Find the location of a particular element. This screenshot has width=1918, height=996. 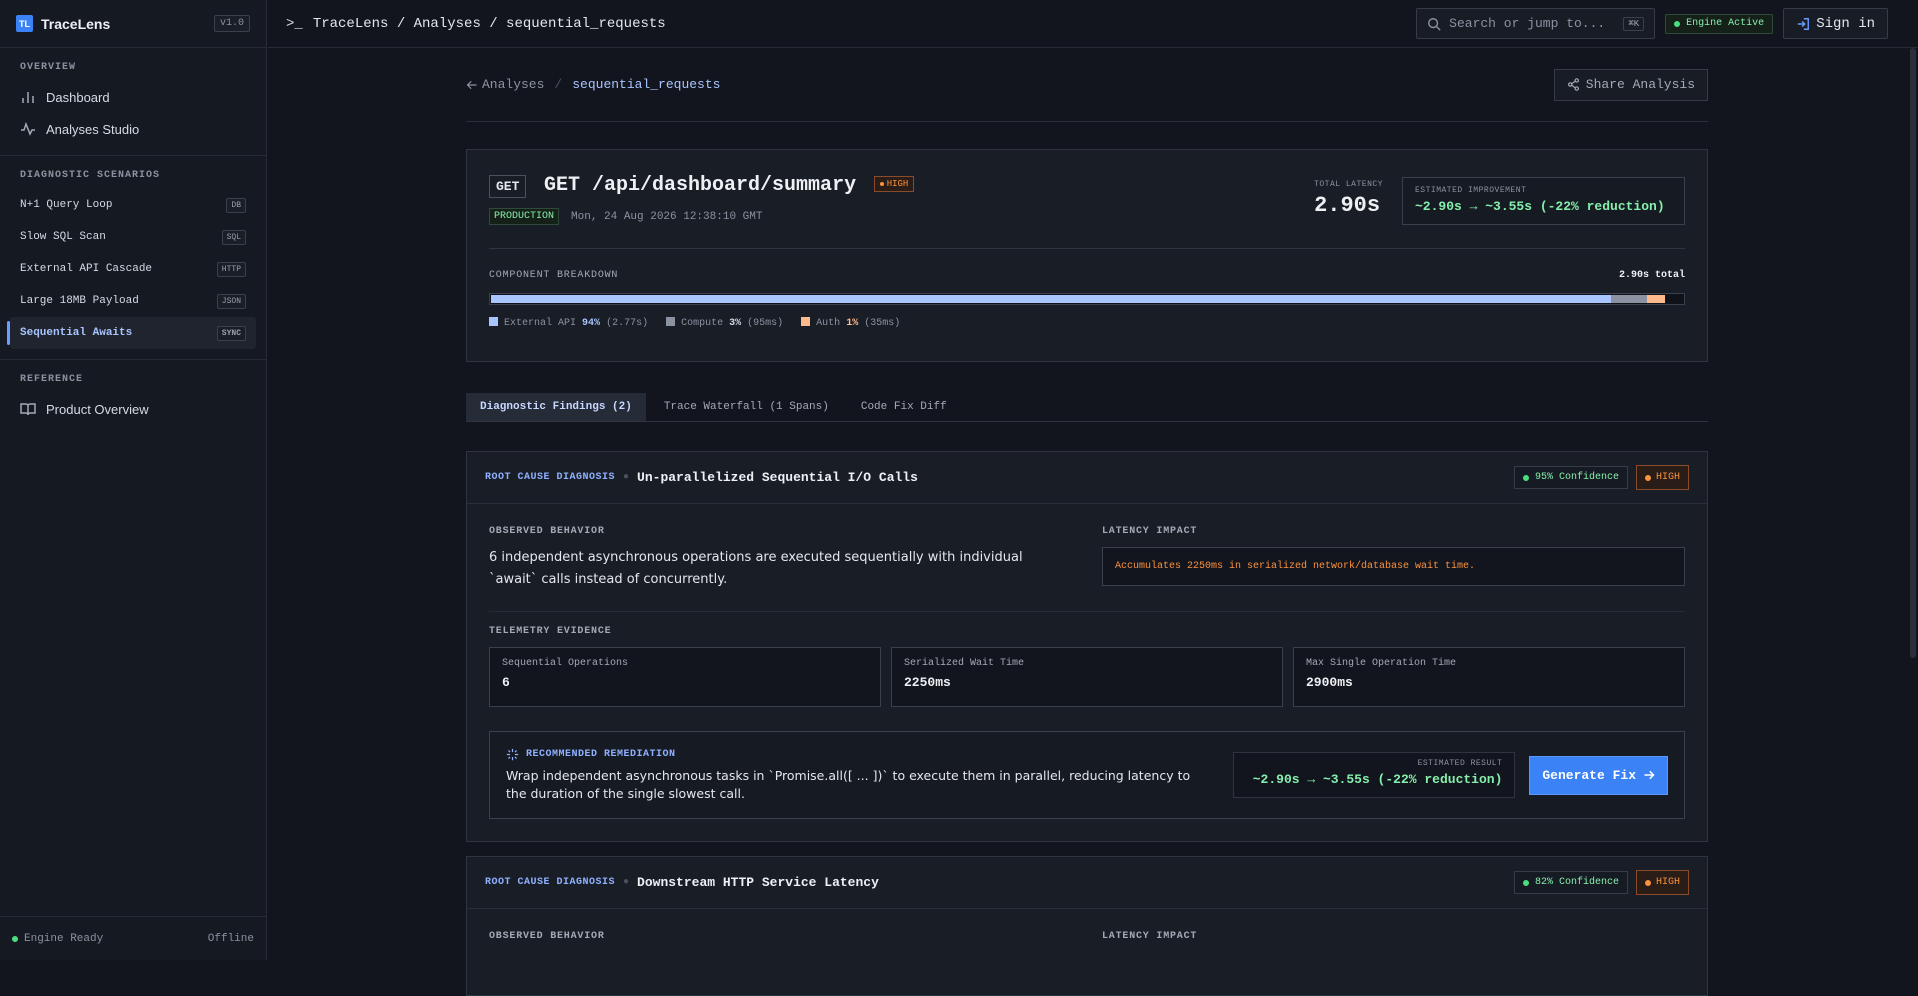

environment-badge: PRODUCTION is located at coordinates (524, 216).